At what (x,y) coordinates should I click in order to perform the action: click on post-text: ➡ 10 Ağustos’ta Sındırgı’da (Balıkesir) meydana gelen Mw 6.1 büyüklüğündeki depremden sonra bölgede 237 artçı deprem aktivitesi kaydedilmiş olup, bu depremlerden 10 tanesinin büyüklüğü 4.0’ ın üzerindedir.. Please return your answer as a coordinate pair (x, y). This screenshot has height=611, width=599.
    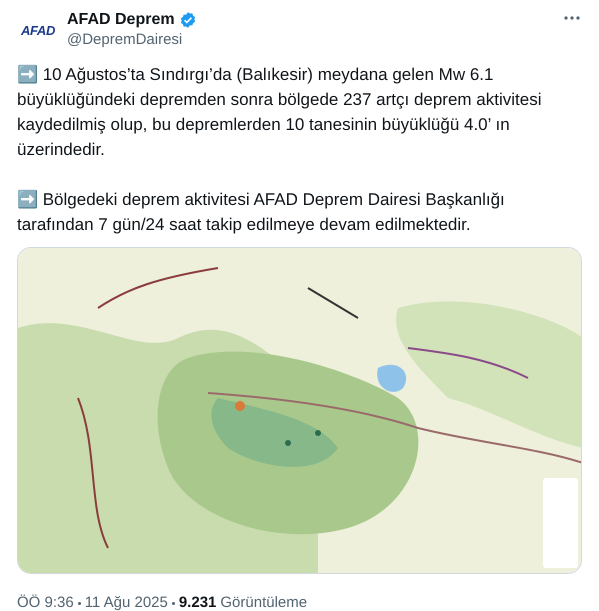
    Looking at the image, I should click on (279, 112).